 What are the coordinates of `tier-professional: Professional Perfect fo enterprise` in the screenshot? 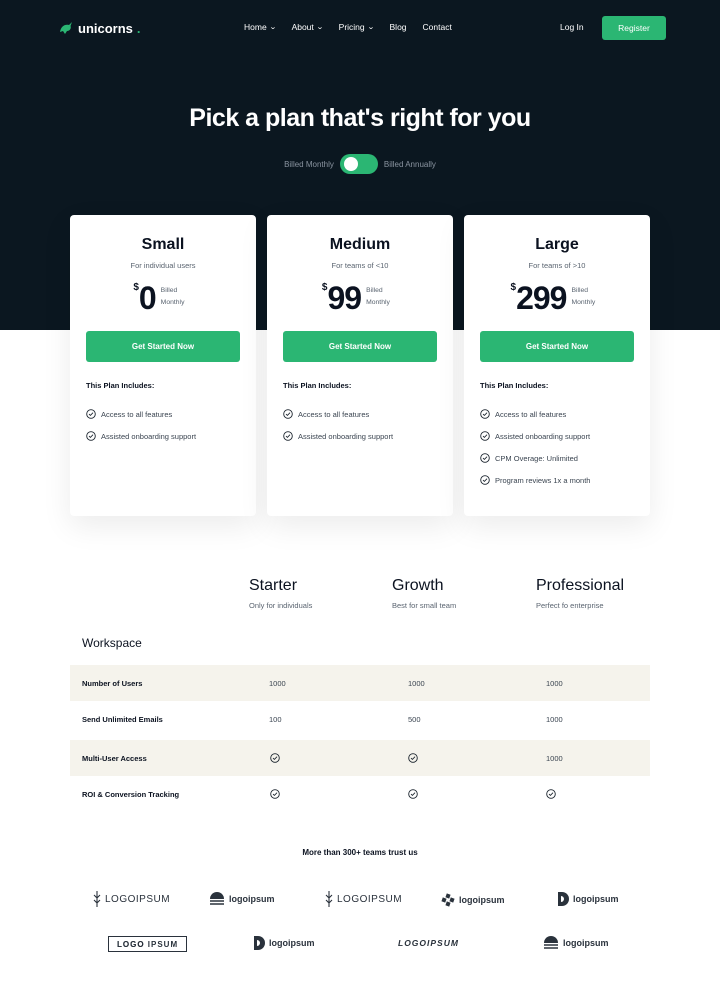 It's located at (580, 593).